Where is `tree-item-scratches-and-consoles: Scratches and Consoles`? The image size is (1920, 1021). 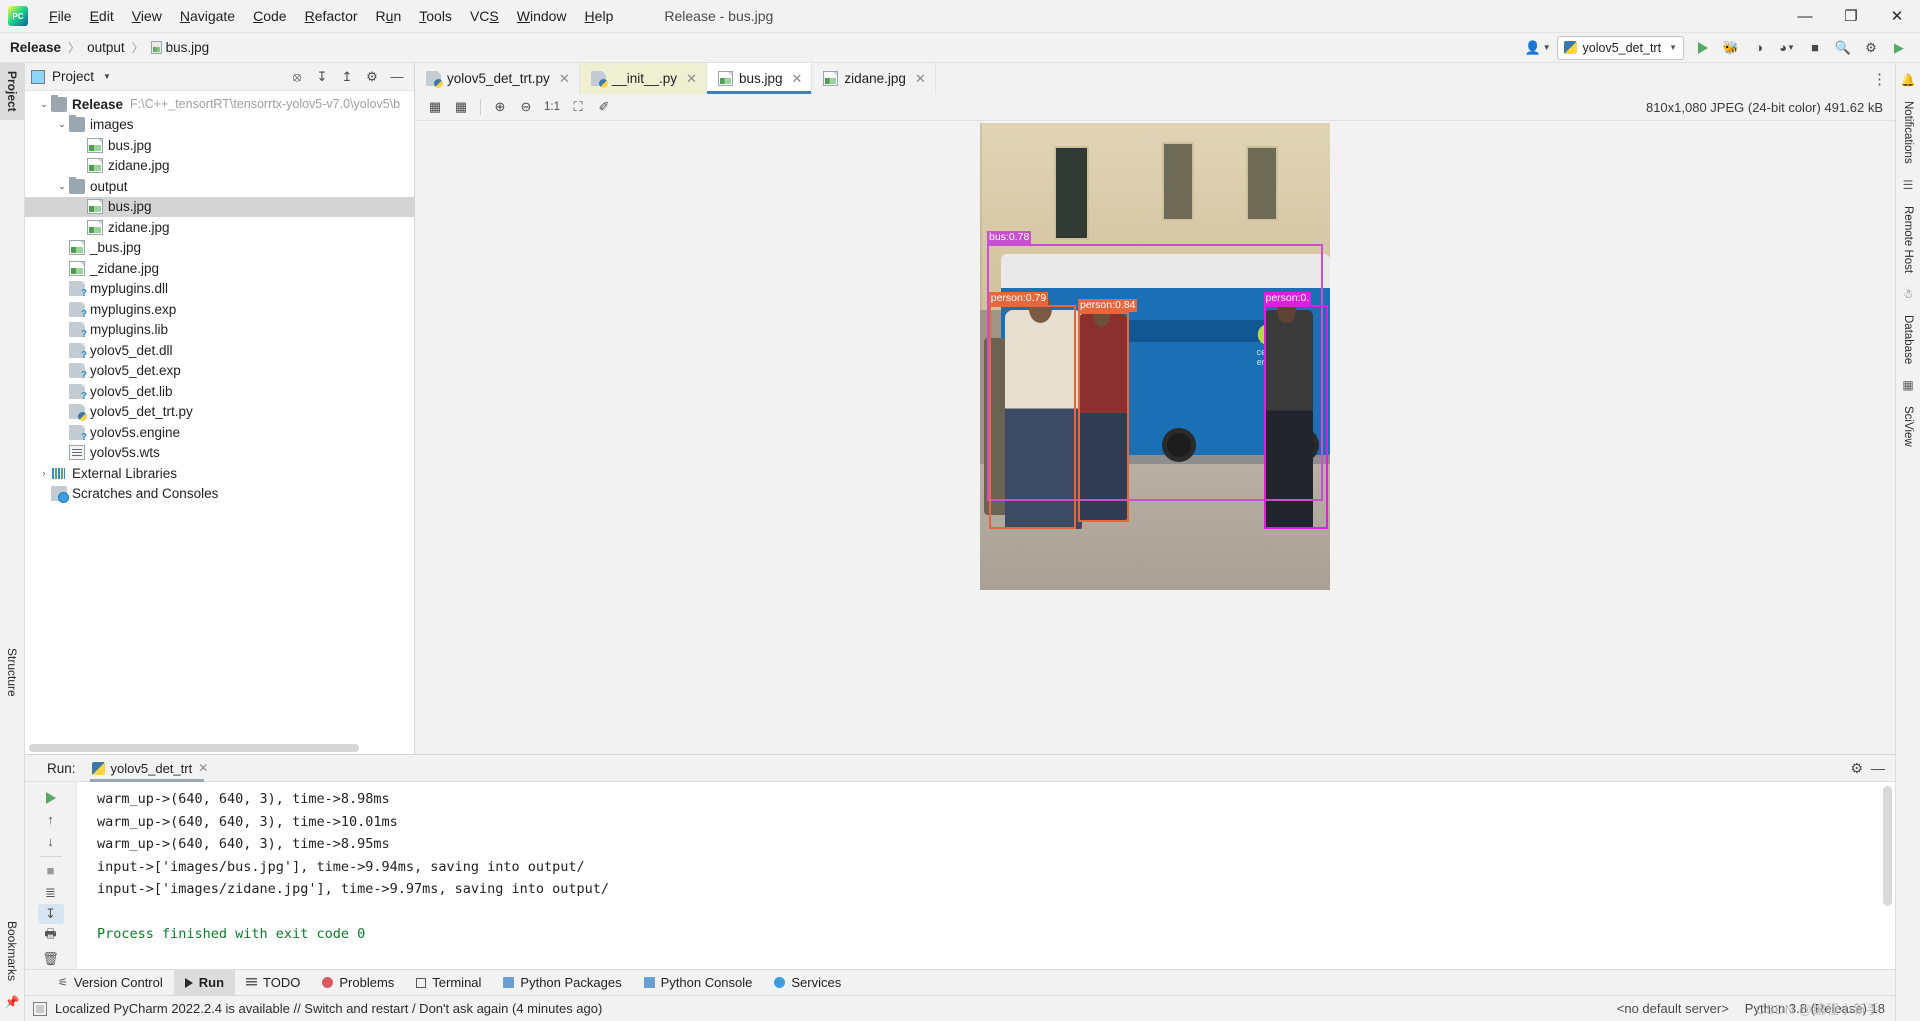 tree-item-scratches-and-consoles: Scratches and Consoles is located at coordinates (219, 494).